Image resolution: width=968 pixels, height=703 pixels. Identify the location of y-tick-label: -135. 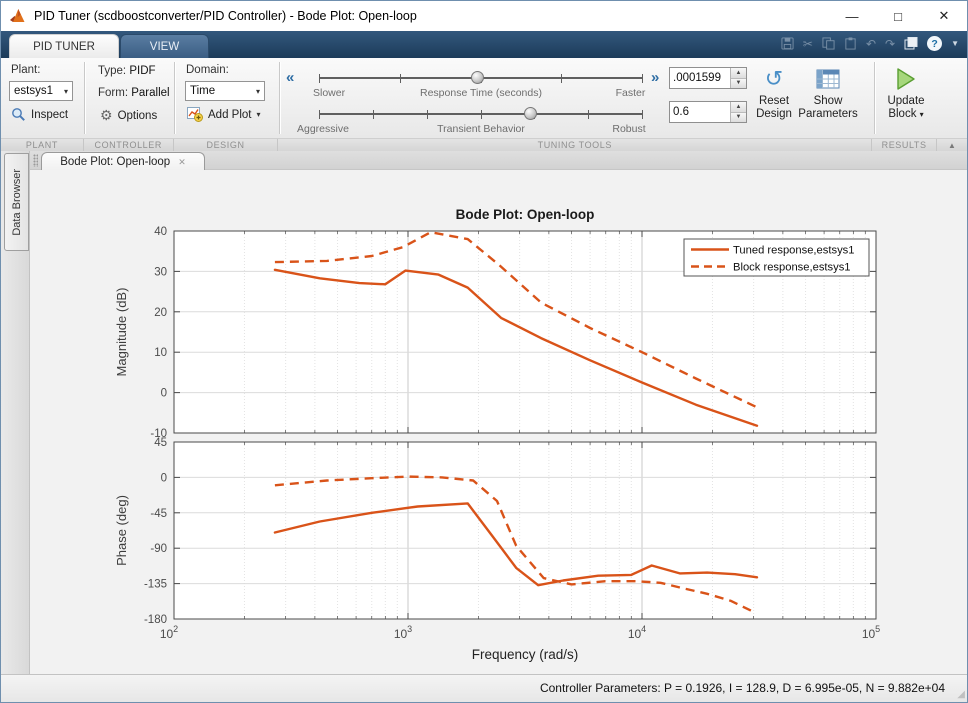
(155, 585).